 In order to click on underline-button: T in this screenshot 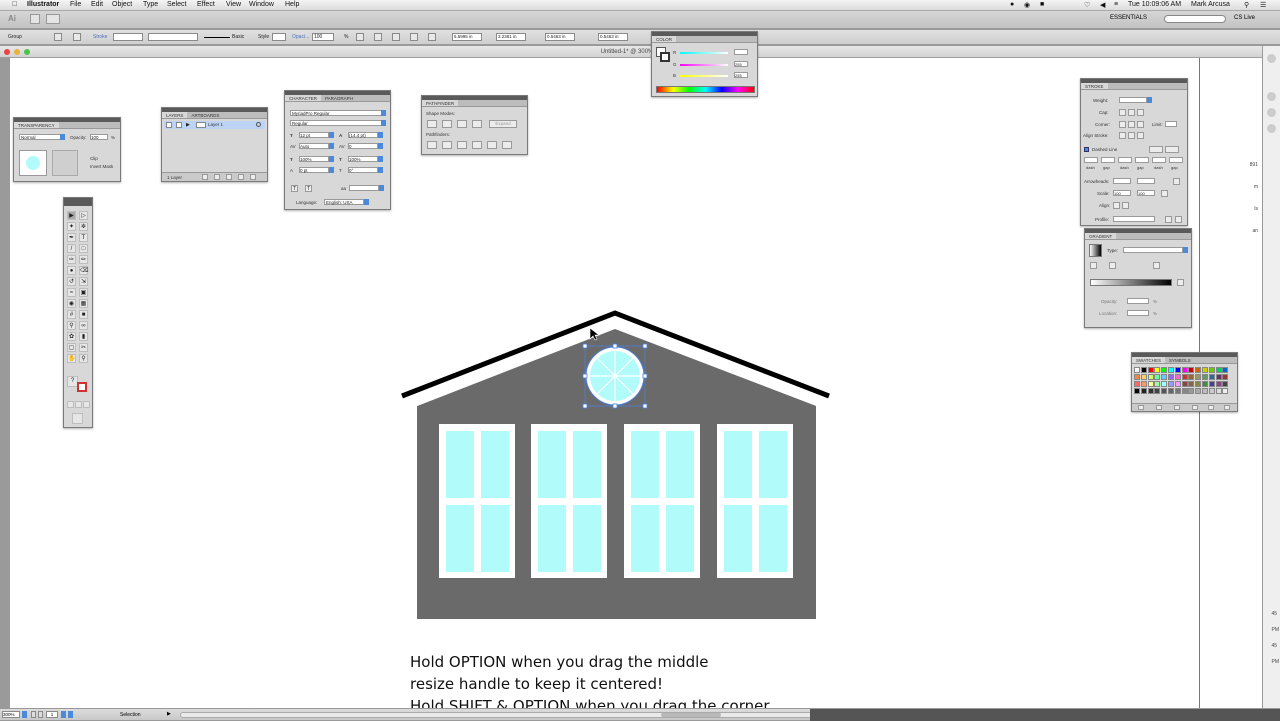, I will do `click(294, 188)`.